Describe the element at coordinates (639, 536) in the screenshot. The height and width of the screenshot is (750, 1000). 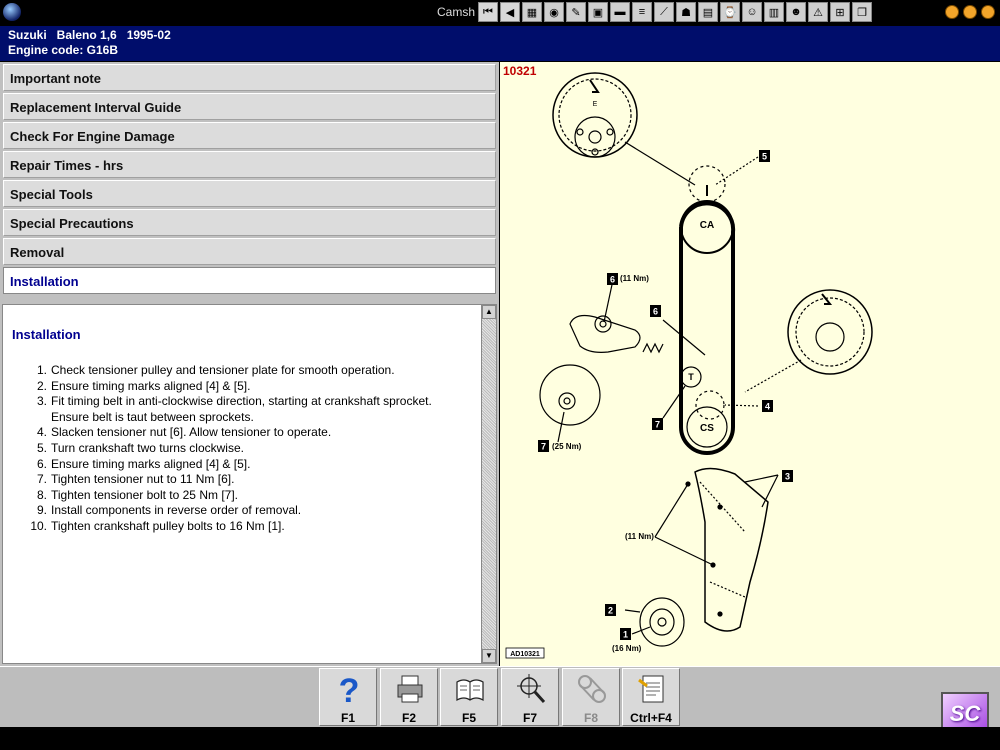
I see `torque-cover-label: (11 Nm)` at that location.